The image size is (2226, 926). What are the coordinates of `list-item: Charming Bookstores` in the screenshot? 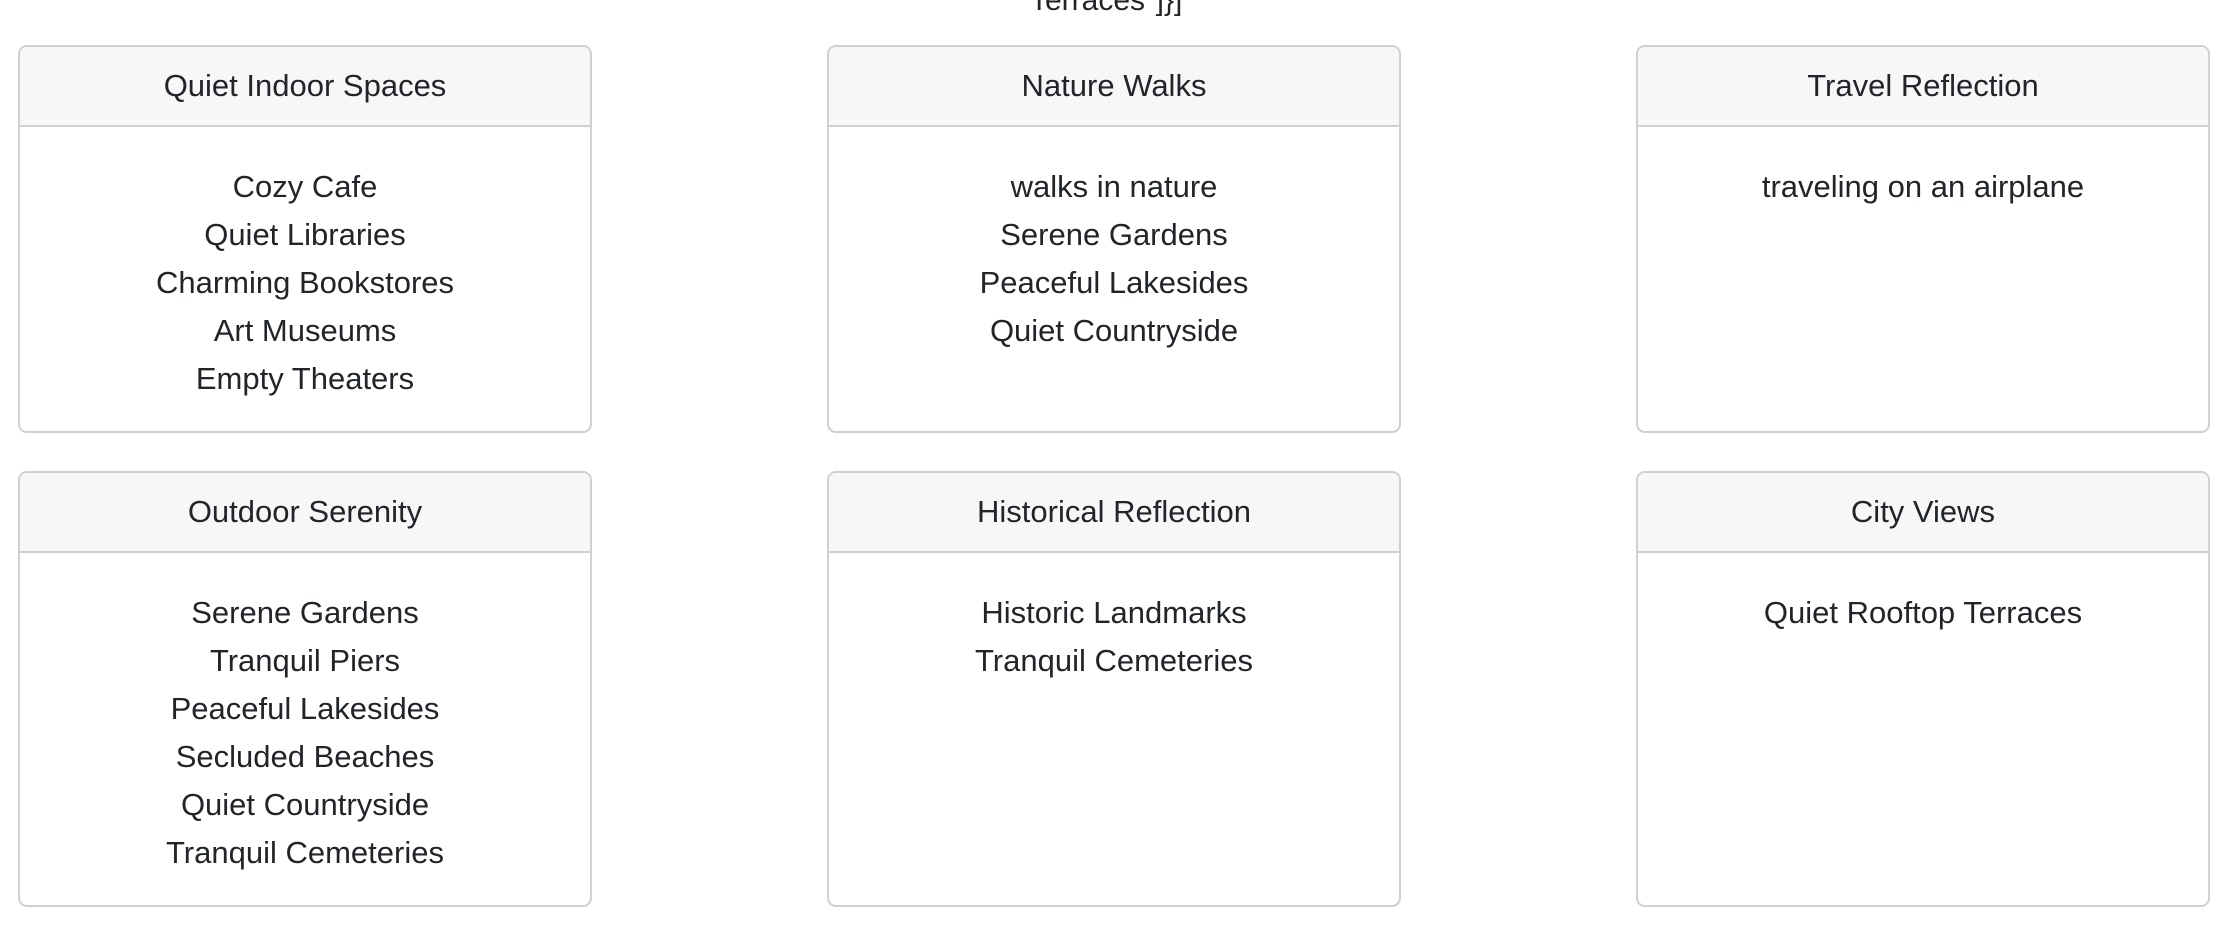 It's located at (305, 282).